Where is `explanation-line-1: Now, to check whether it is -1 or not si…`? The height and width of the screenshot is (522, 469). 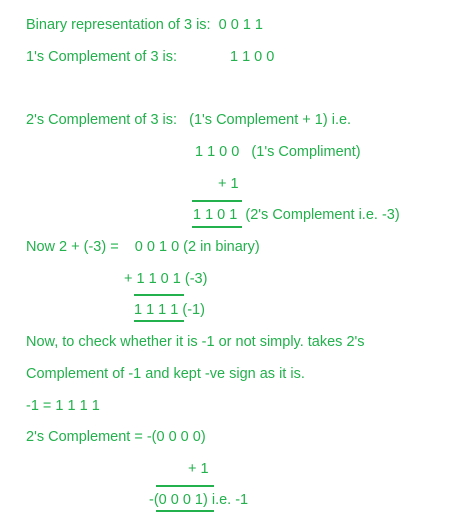 explanation-line-1: Now, to check whether it is -1 or not si… is located at coordinates (195, 342).